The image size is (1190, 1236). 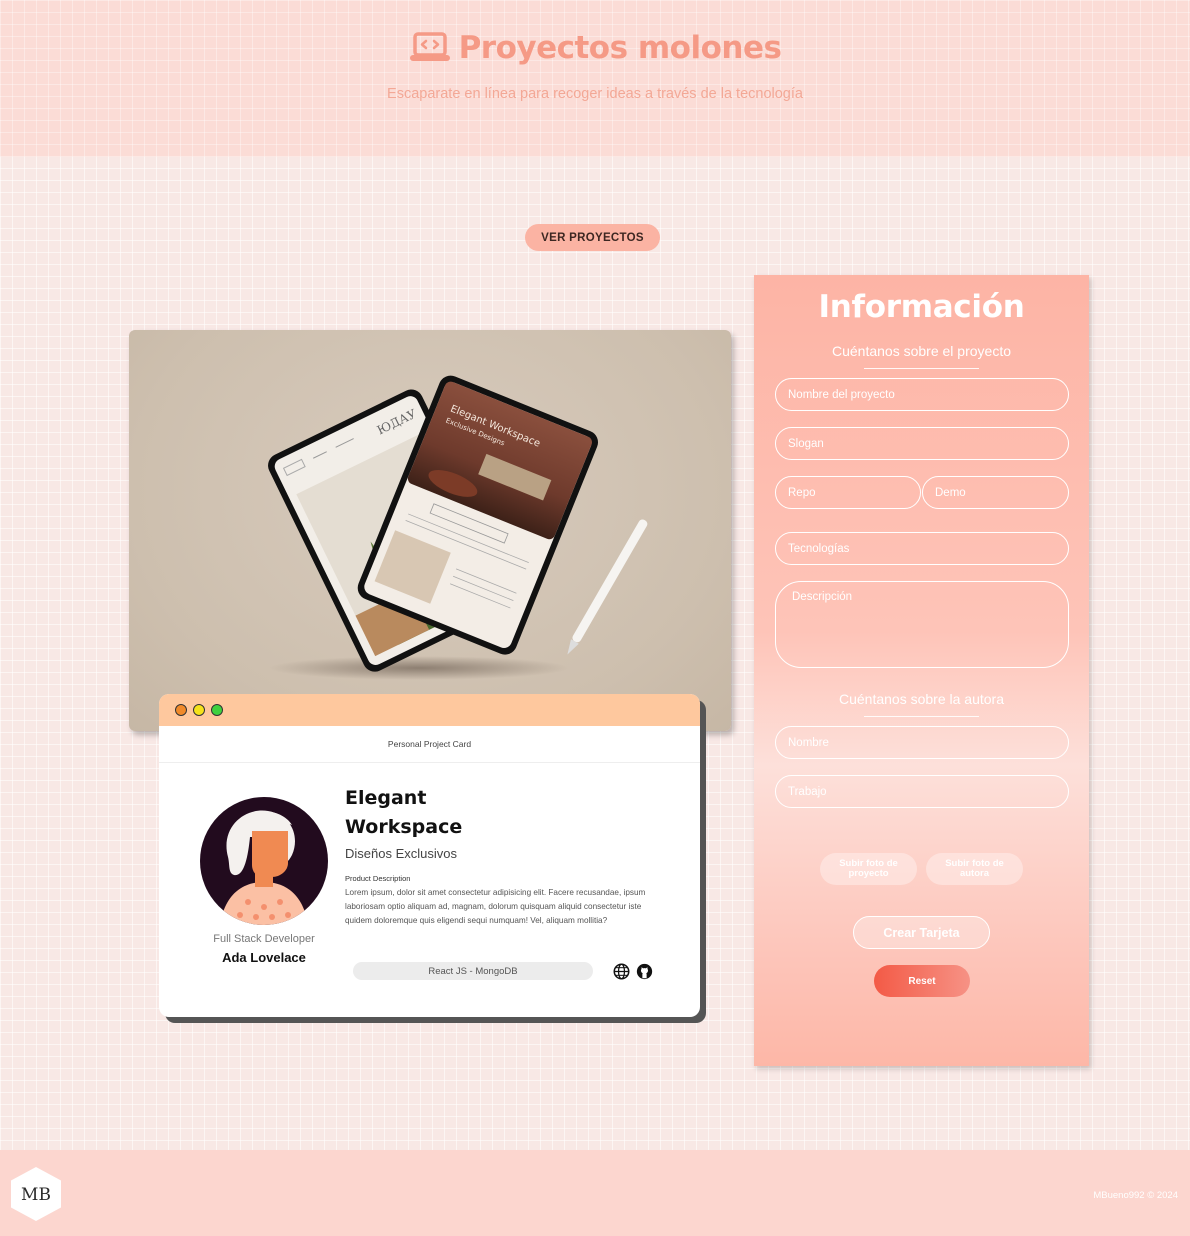 I want to click on window-dot-green, so click(x=217, y=710).